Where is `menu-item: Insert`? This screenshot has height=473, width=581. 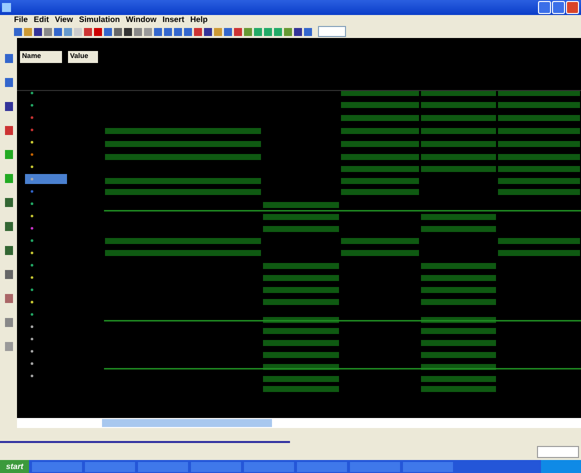
menu-item: Insert is located at coordinates (173, 20).